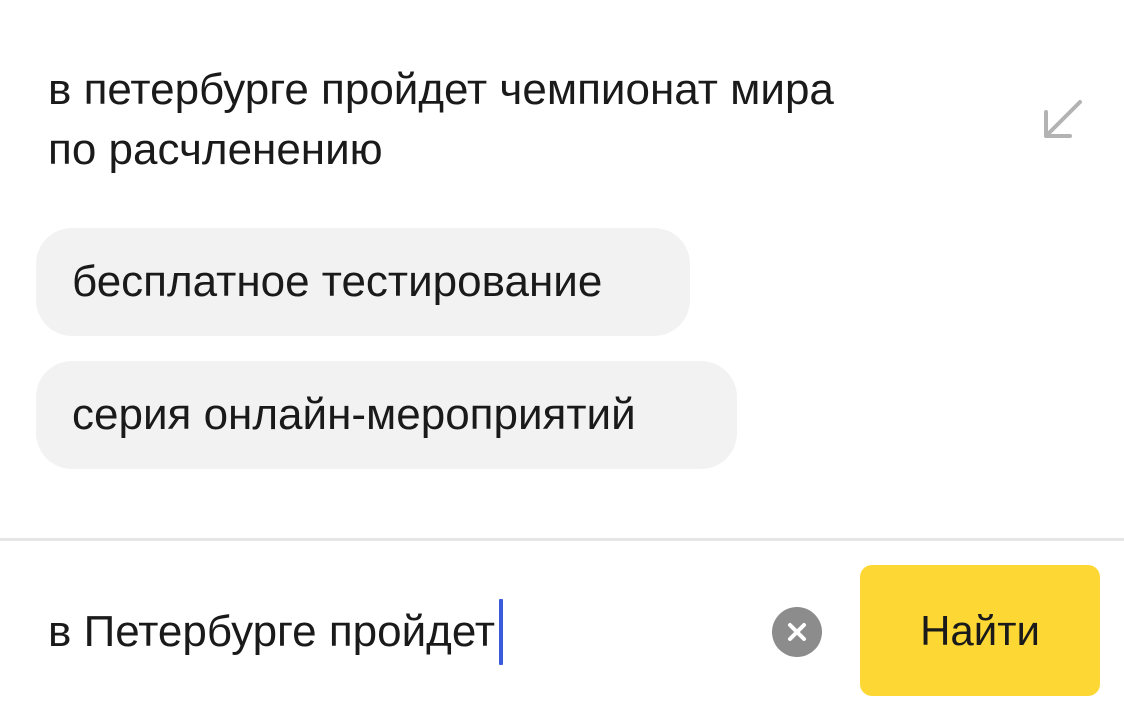 Image resolution: width=1124 pixels, height=718 pixels. What do you see at coordinates (337, 281) in the screenshot?
I see `chip-label: бесплатное тестирование` at bounding box center [337, 281].